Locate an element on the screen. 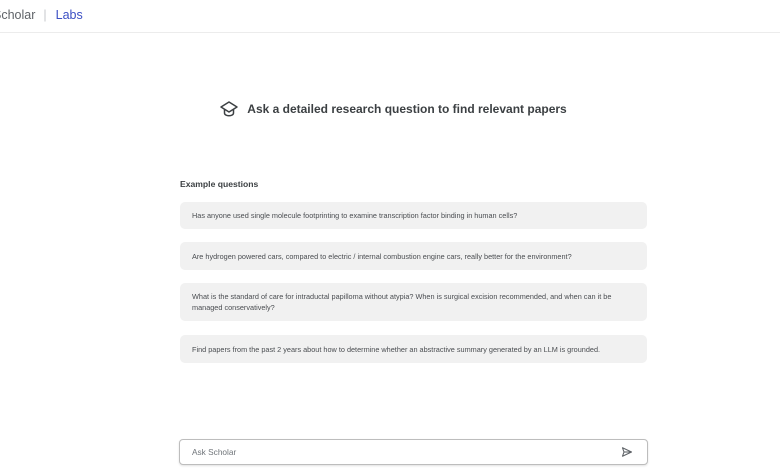 This screenshot has width=780, height=470. send-button is located at coordinates (627, 452).